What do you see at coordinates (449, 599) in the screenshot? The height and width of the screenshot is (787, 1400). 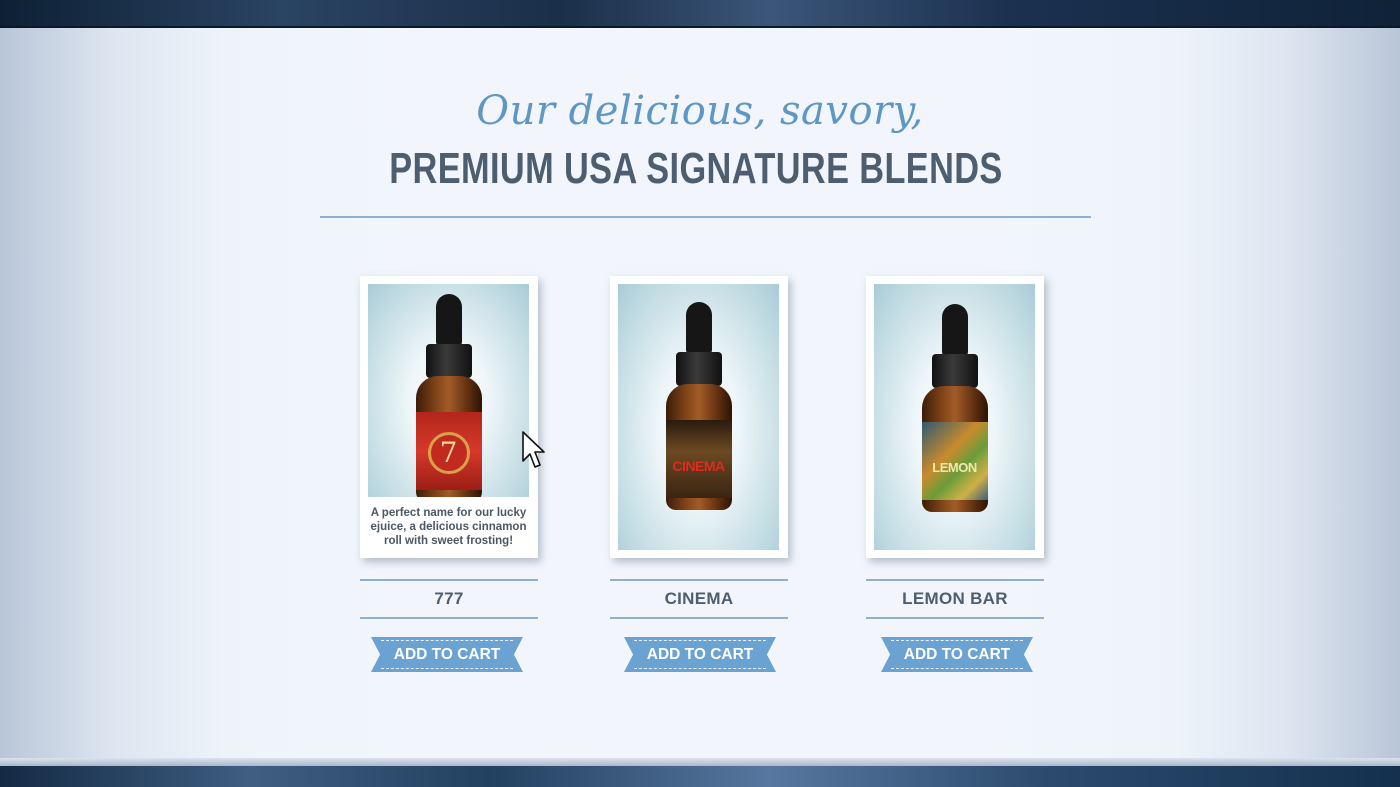 I see `product-name: 777` at bounding box center [449, 599].